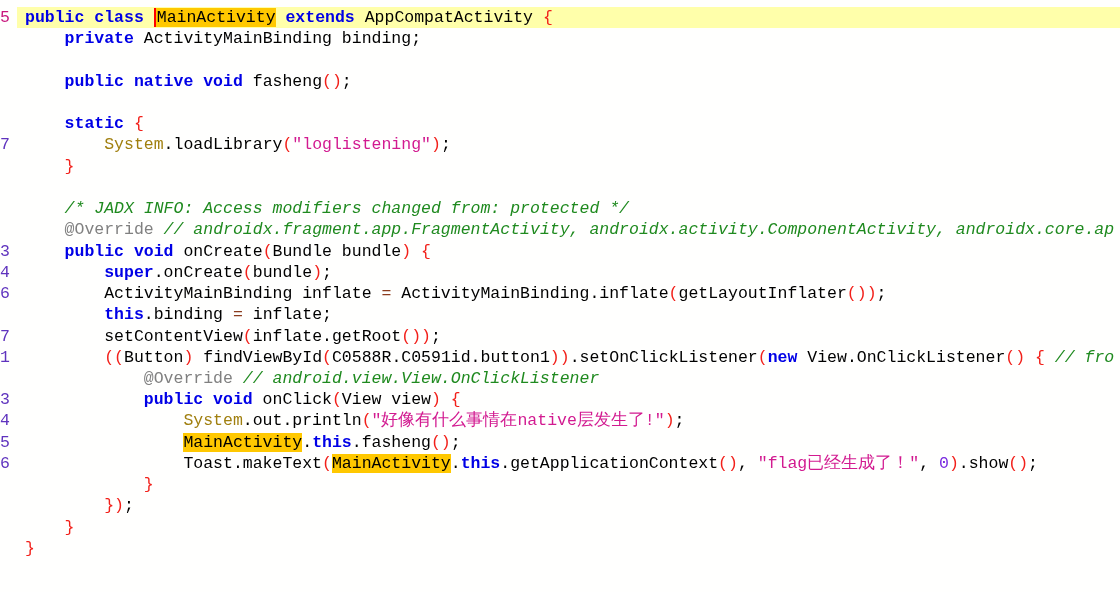  I want to click on code-line: System.out.println("好像有什么事情在native层发生了!");, so click(434, 421).